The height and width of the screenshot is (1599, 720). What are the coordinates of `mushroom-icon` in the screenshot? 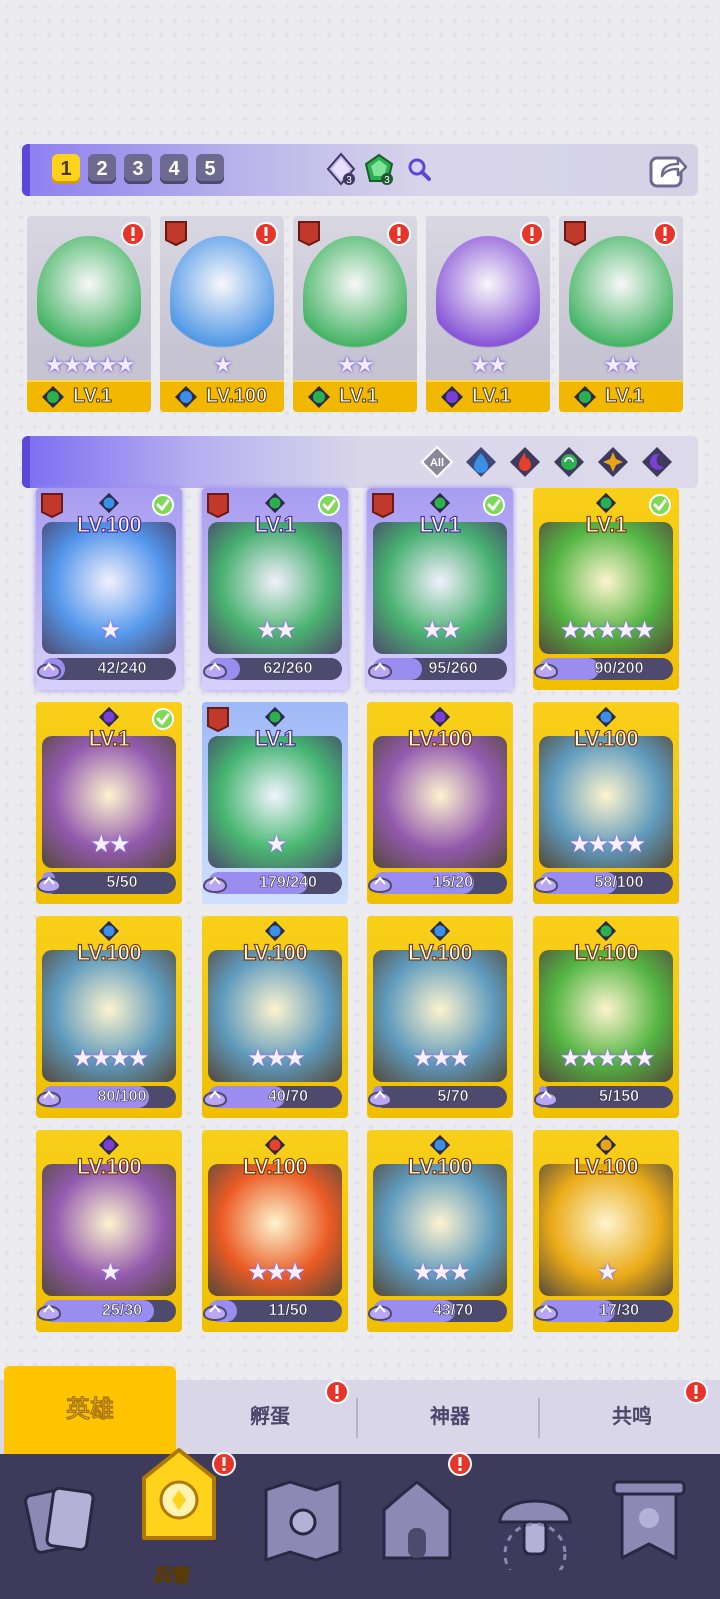 It's located at (535, 1520).